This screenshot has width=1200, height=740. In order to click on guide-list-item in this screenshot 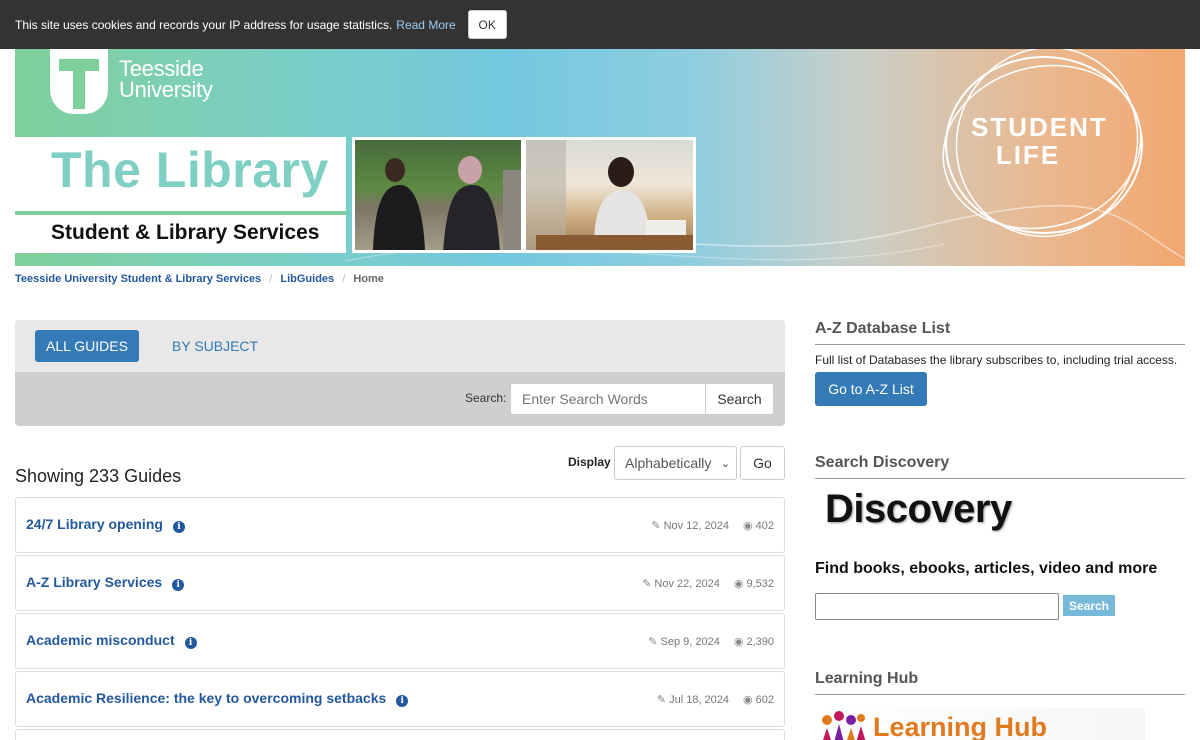, I will do `click(400, 734)`.